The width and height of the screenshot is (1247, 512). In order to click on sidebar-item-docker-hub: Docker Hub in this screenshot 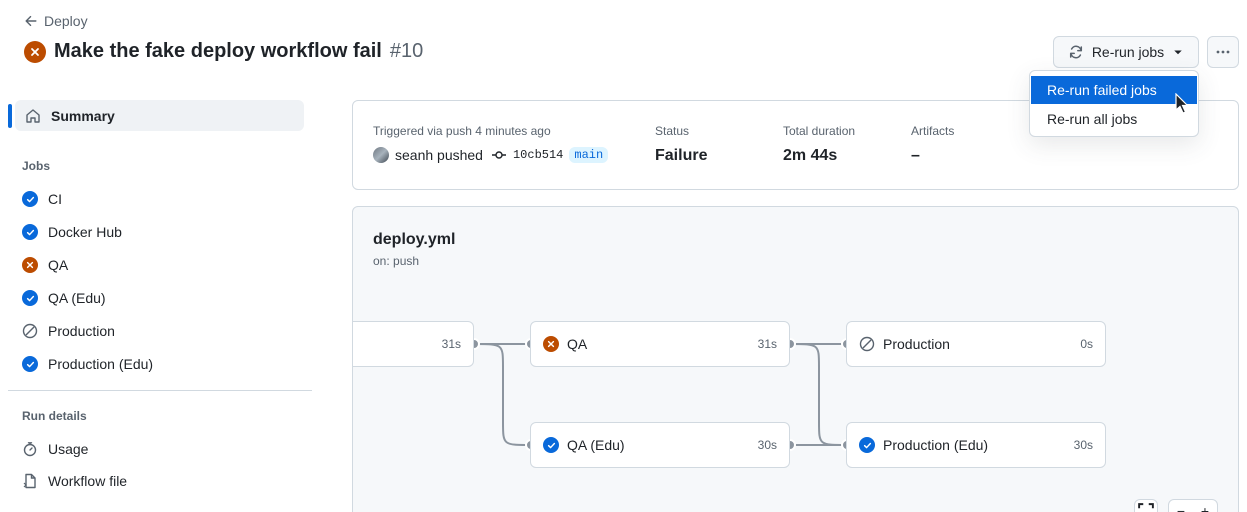, I will do `click(72, 232)`.